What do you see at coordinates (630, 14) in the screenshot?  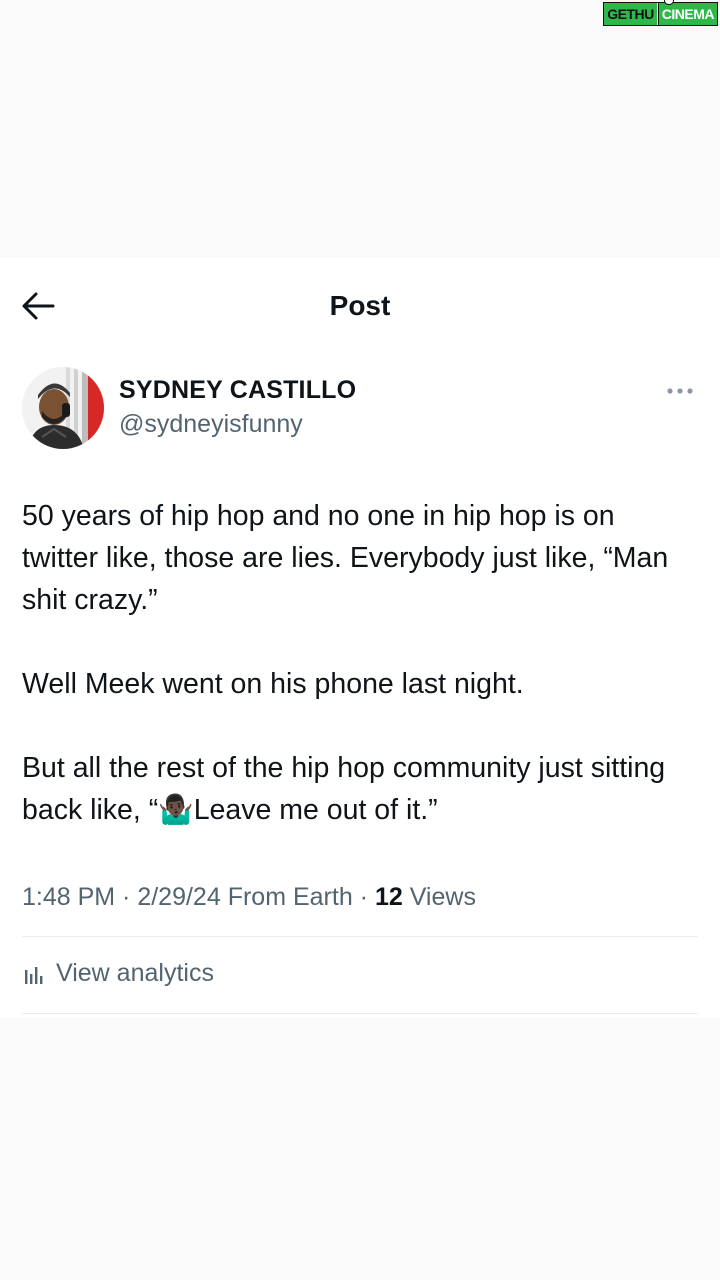 I see `watermark-left-text: GETHU` at bounding box center [630, 14].